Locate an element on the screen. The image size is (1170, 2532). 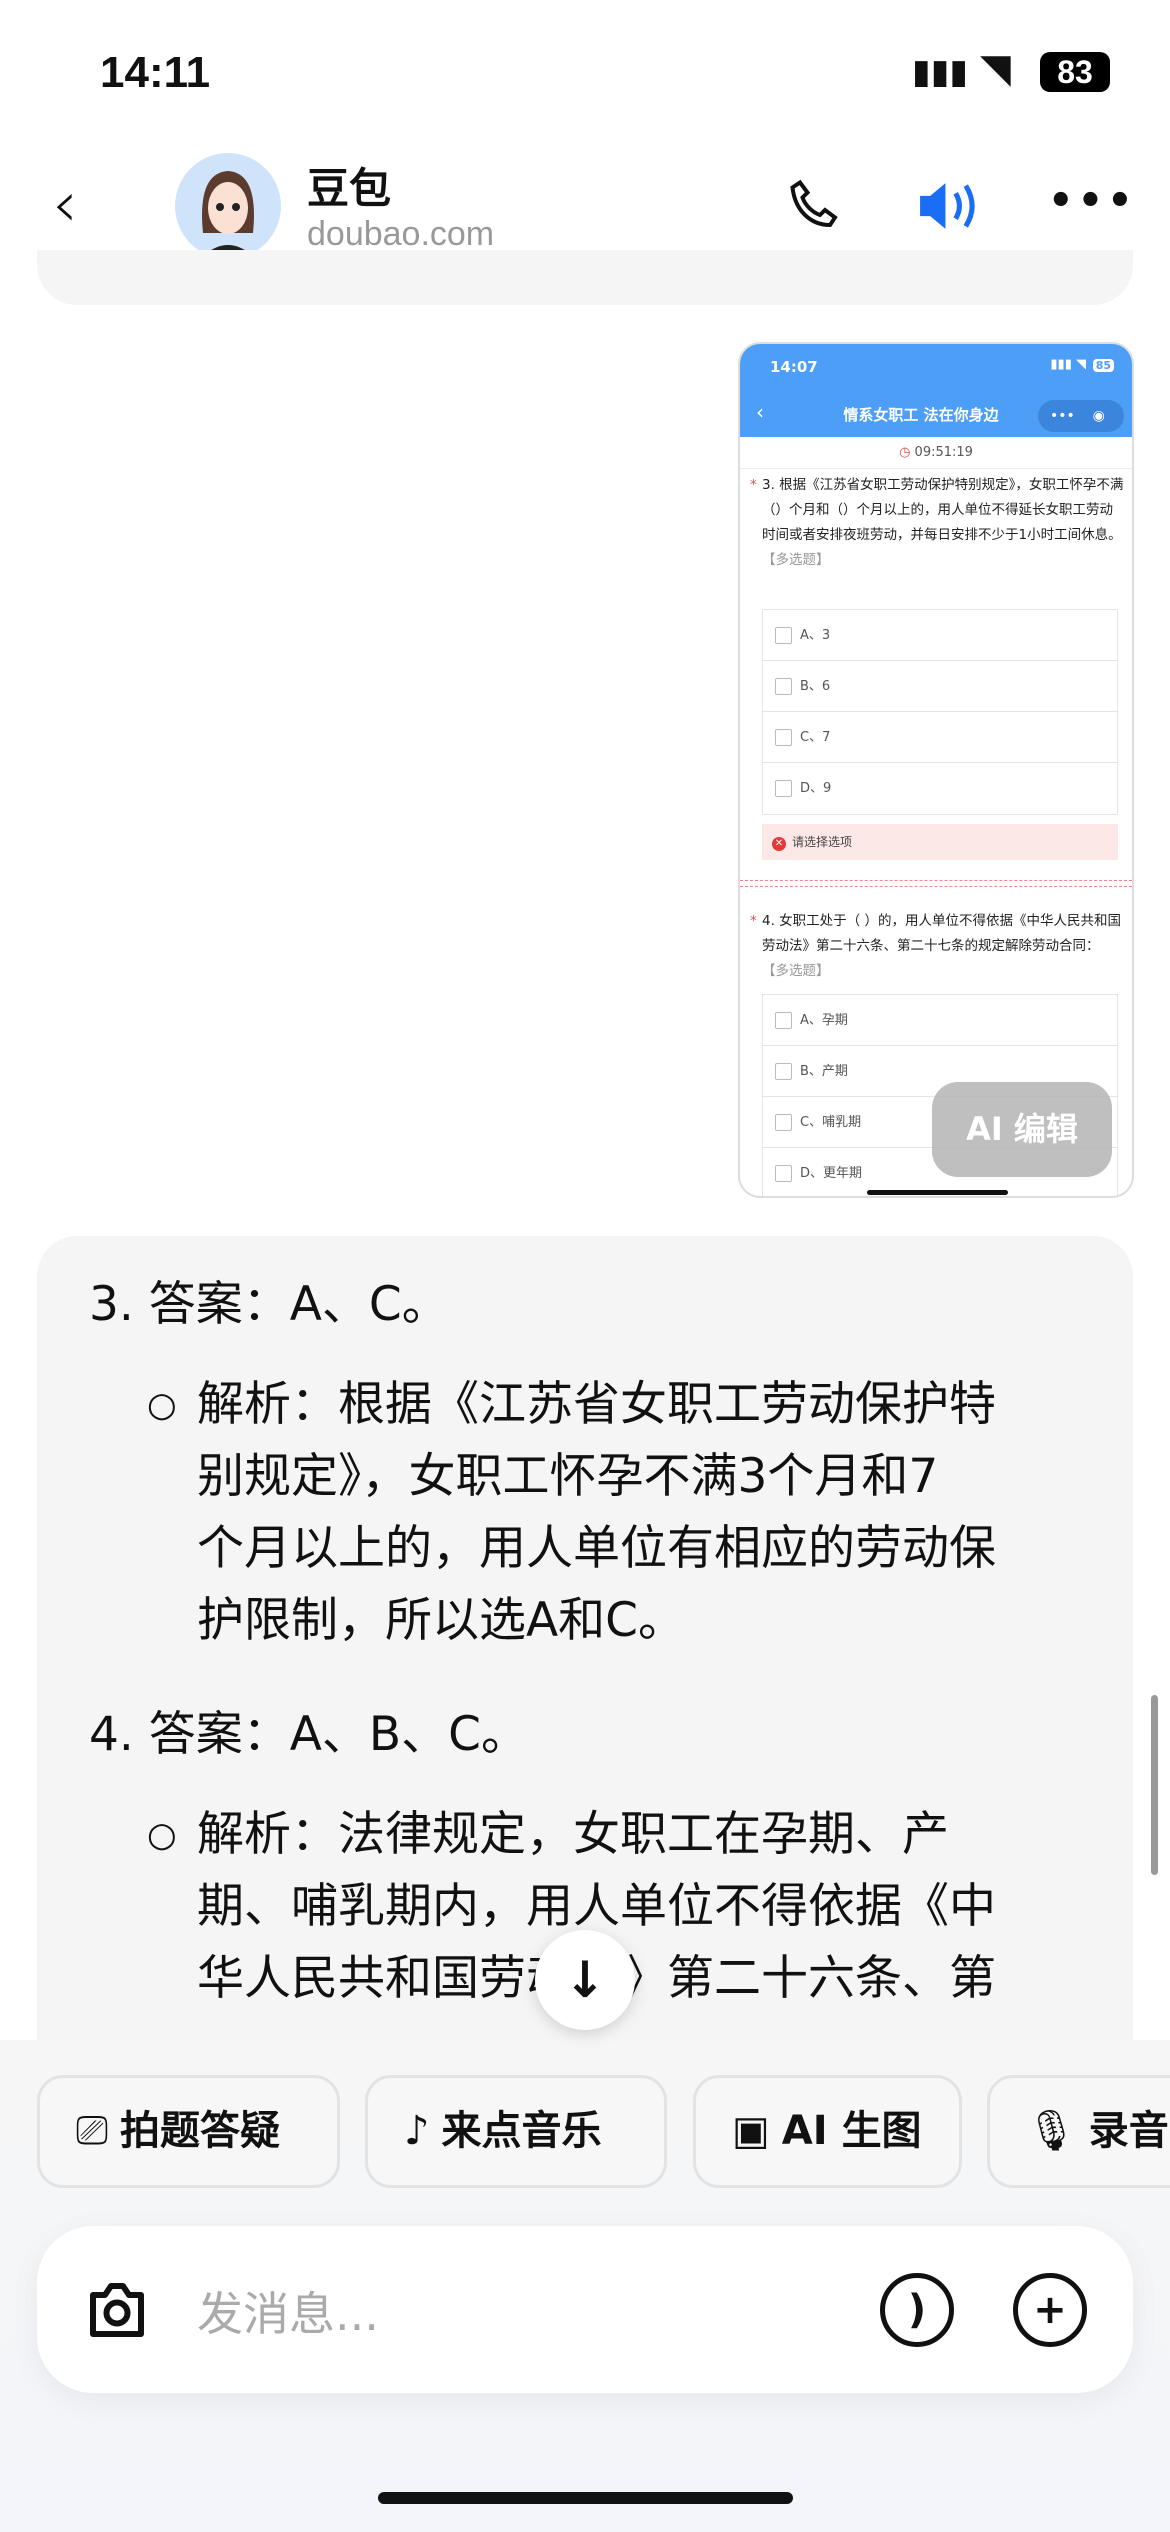
question-3-options: A、3 B、6 C、7 D、9 is located at coordinates (940, 712).